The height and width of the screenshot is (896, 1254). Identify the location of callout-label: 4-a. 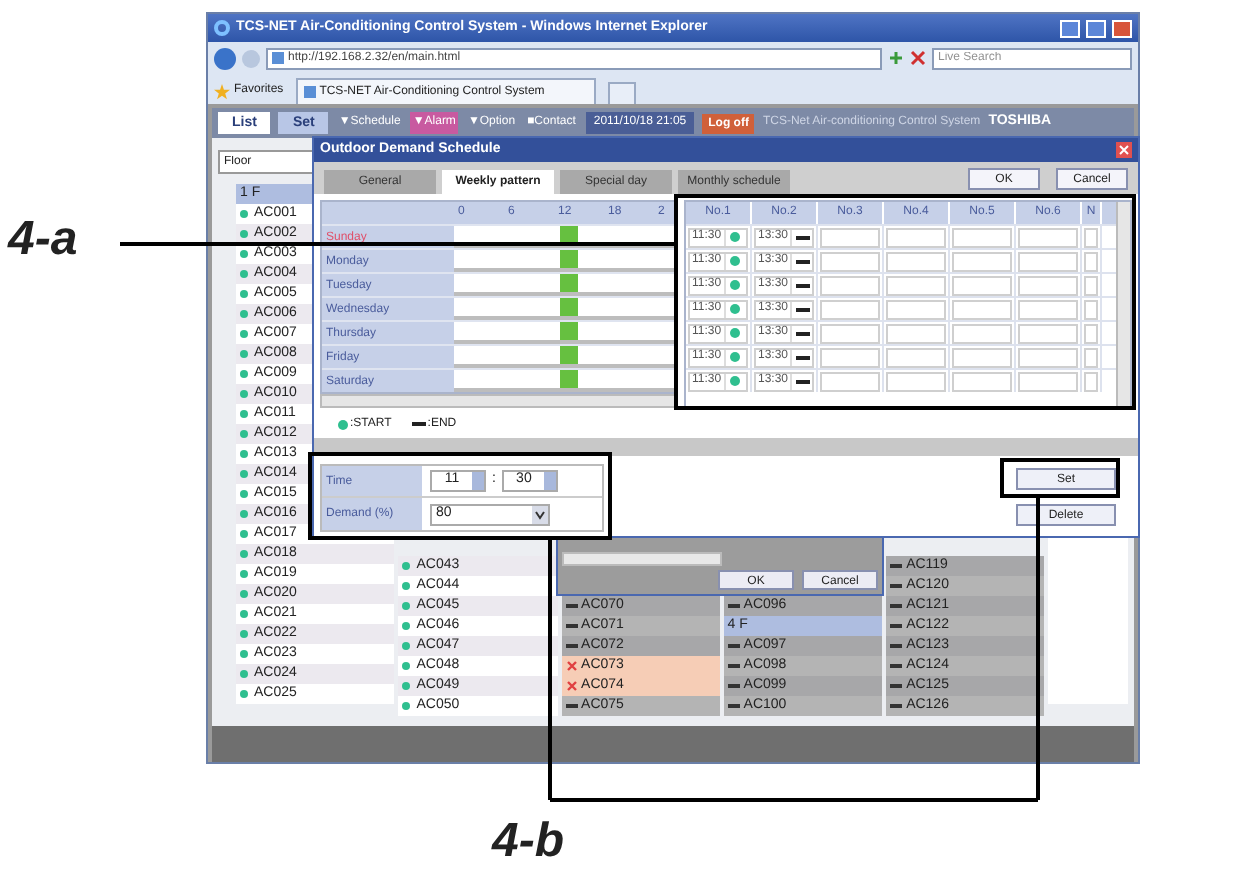
(43, 240).